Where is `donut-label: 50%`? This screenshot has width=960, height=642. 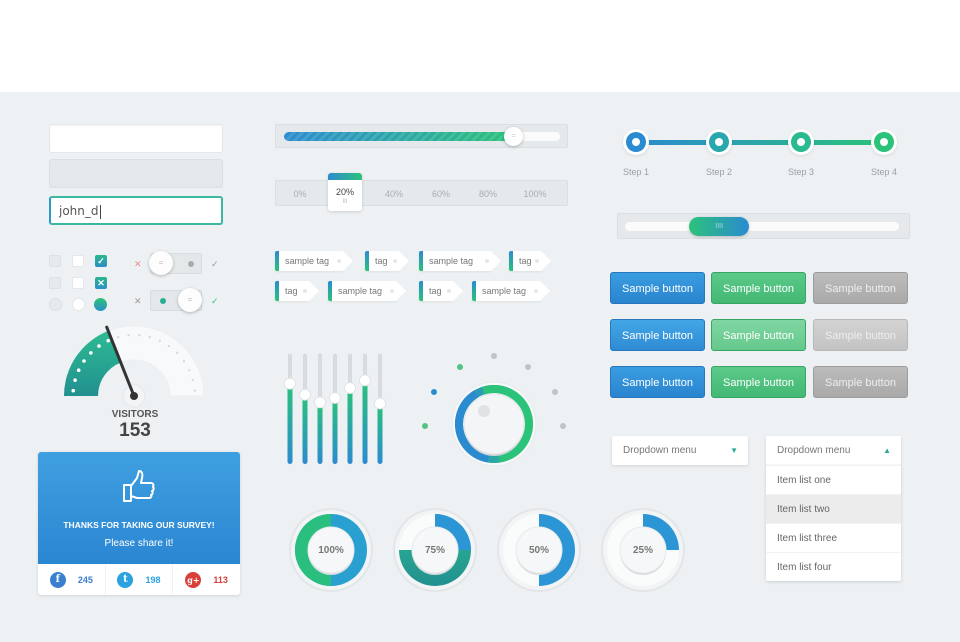
donut-label: 50% is located at coordinates (538, 550).